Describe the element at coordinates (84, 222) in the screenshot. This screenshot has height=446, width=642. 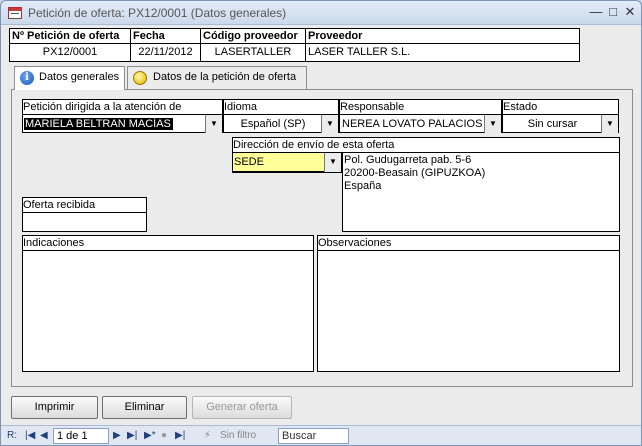
I see `oferta-recibida-input` at that location.